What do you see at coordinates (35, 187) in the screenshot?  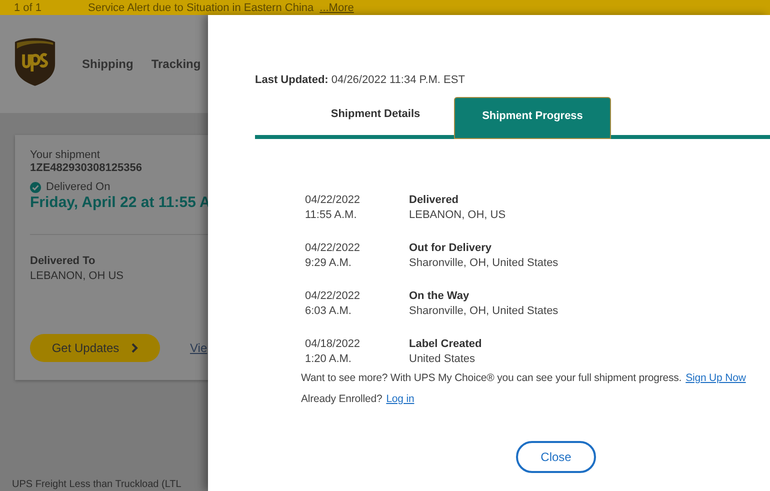 I see `check-circle-icon` at bounding box center [35, 187].